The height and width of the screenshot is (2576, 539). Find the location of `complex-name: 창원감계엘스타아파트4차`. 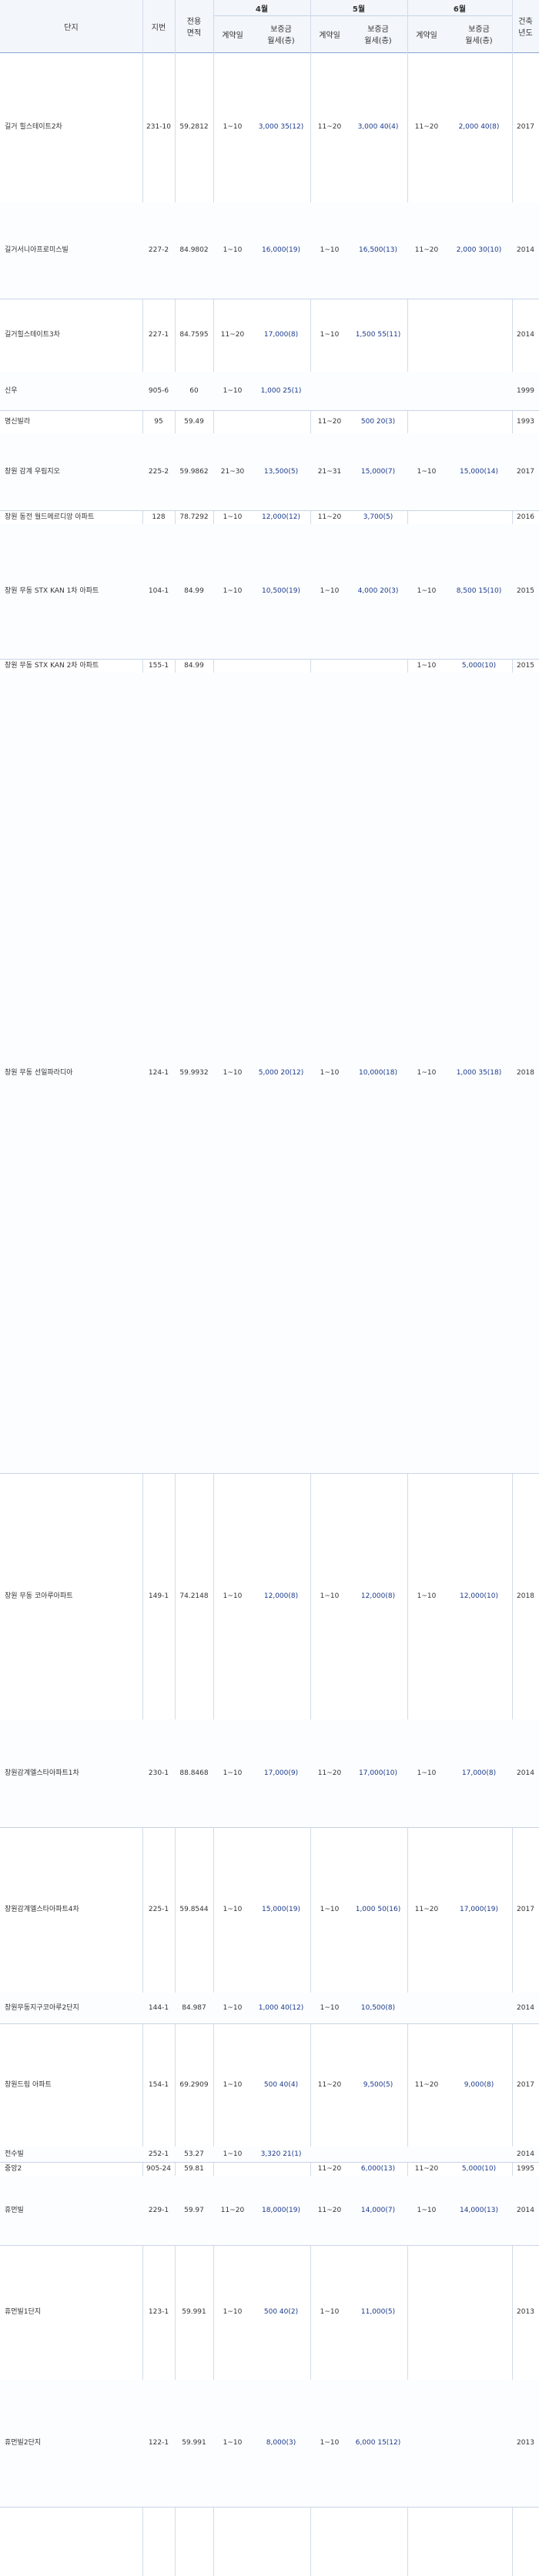

complex-name: 창원감계엘스타아파트4차 is located at coordinates (71, 1910).